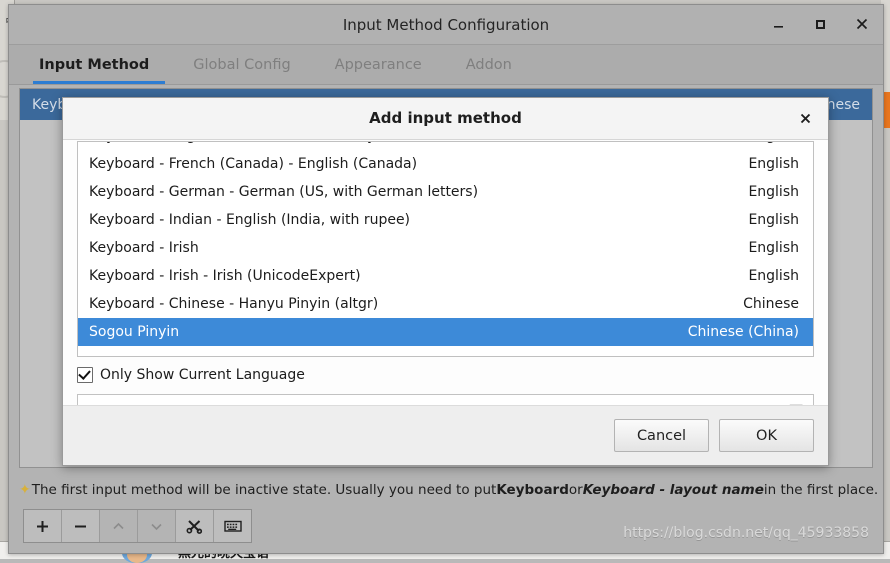  I want to click on remove-button, so click(81, 526).